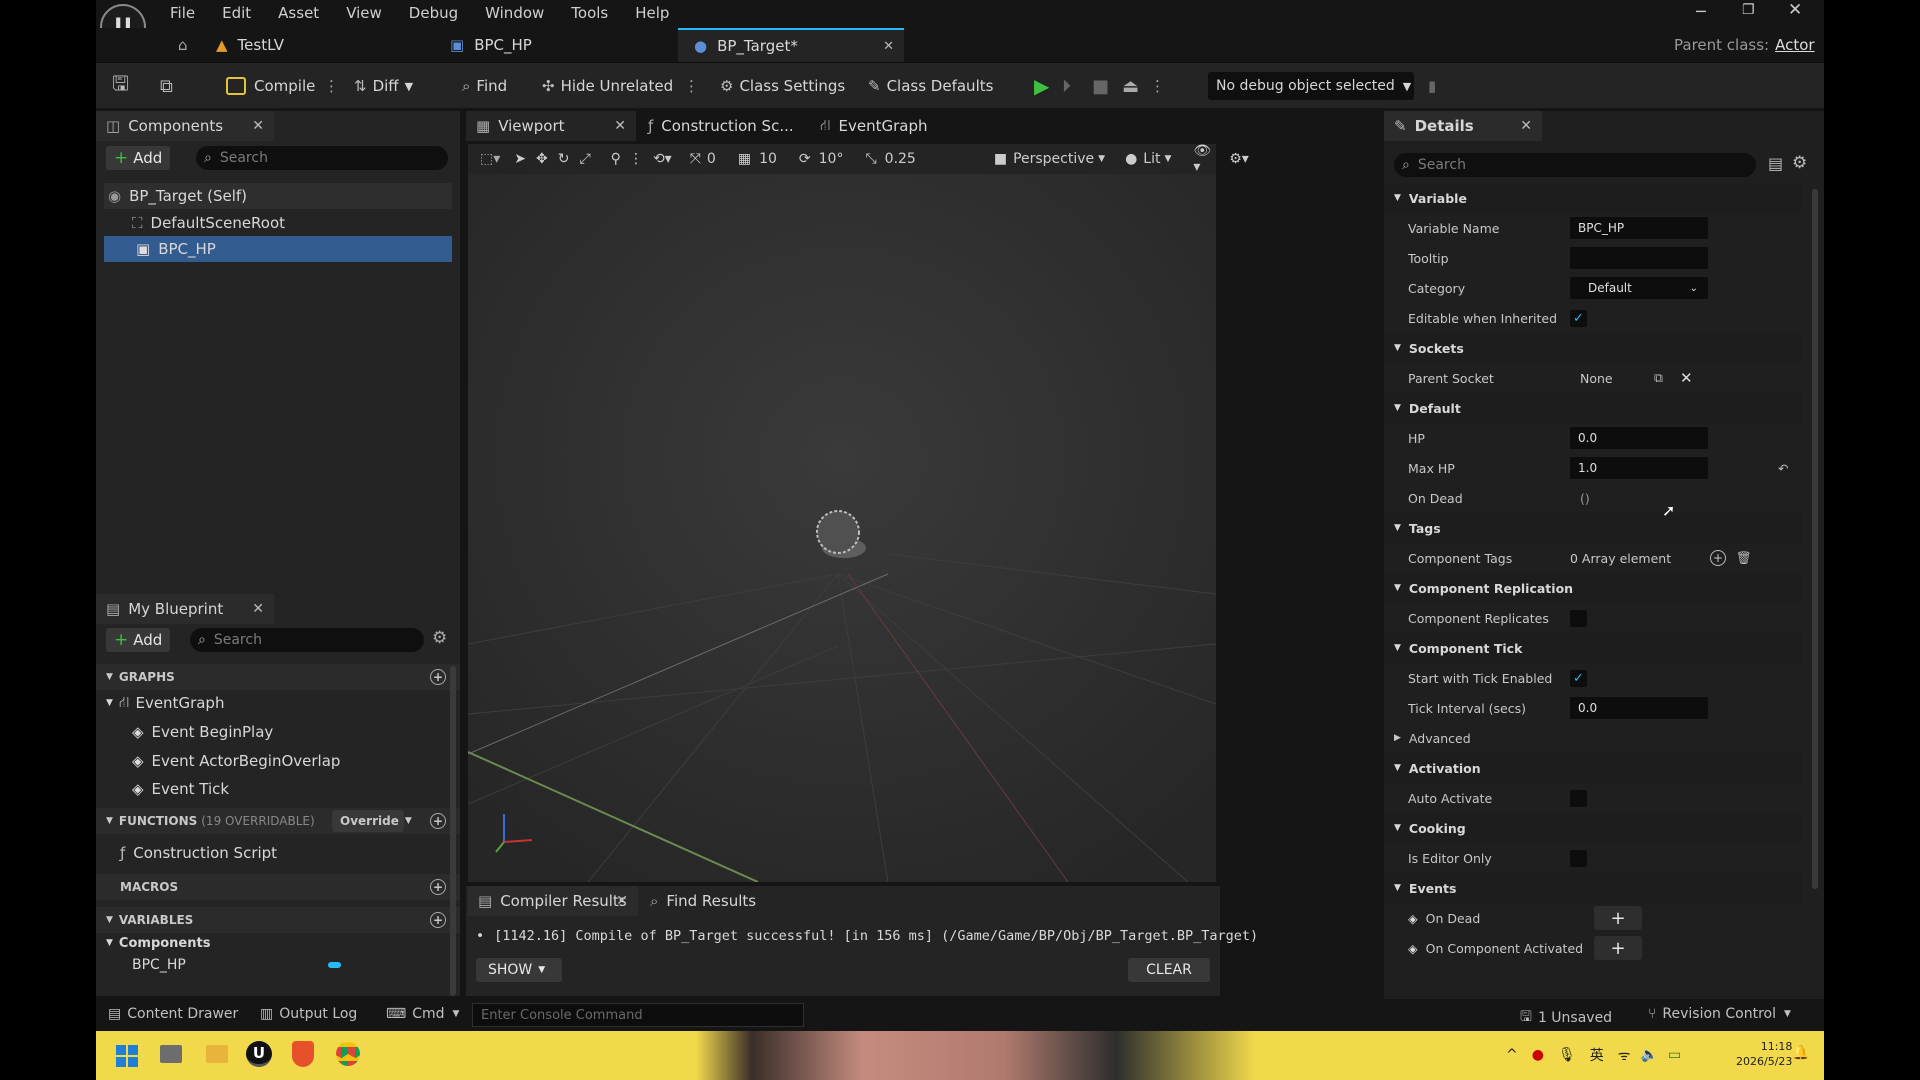  Describe the element at coordinates (1593, 738) in the screenshot. I see `row-advanced: ▶ Advanced` at that location.